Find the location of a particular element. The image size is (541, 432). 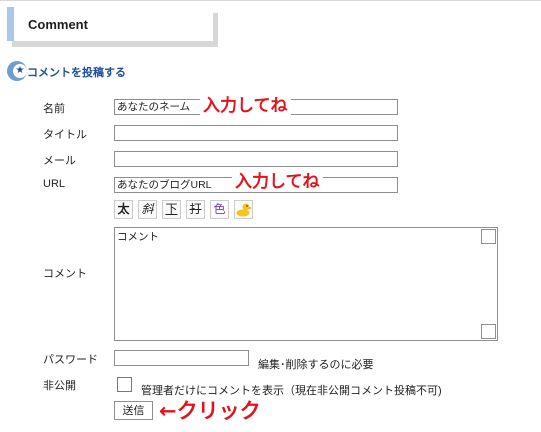

italic-button: 斜 is located at coordinates (147, 209).